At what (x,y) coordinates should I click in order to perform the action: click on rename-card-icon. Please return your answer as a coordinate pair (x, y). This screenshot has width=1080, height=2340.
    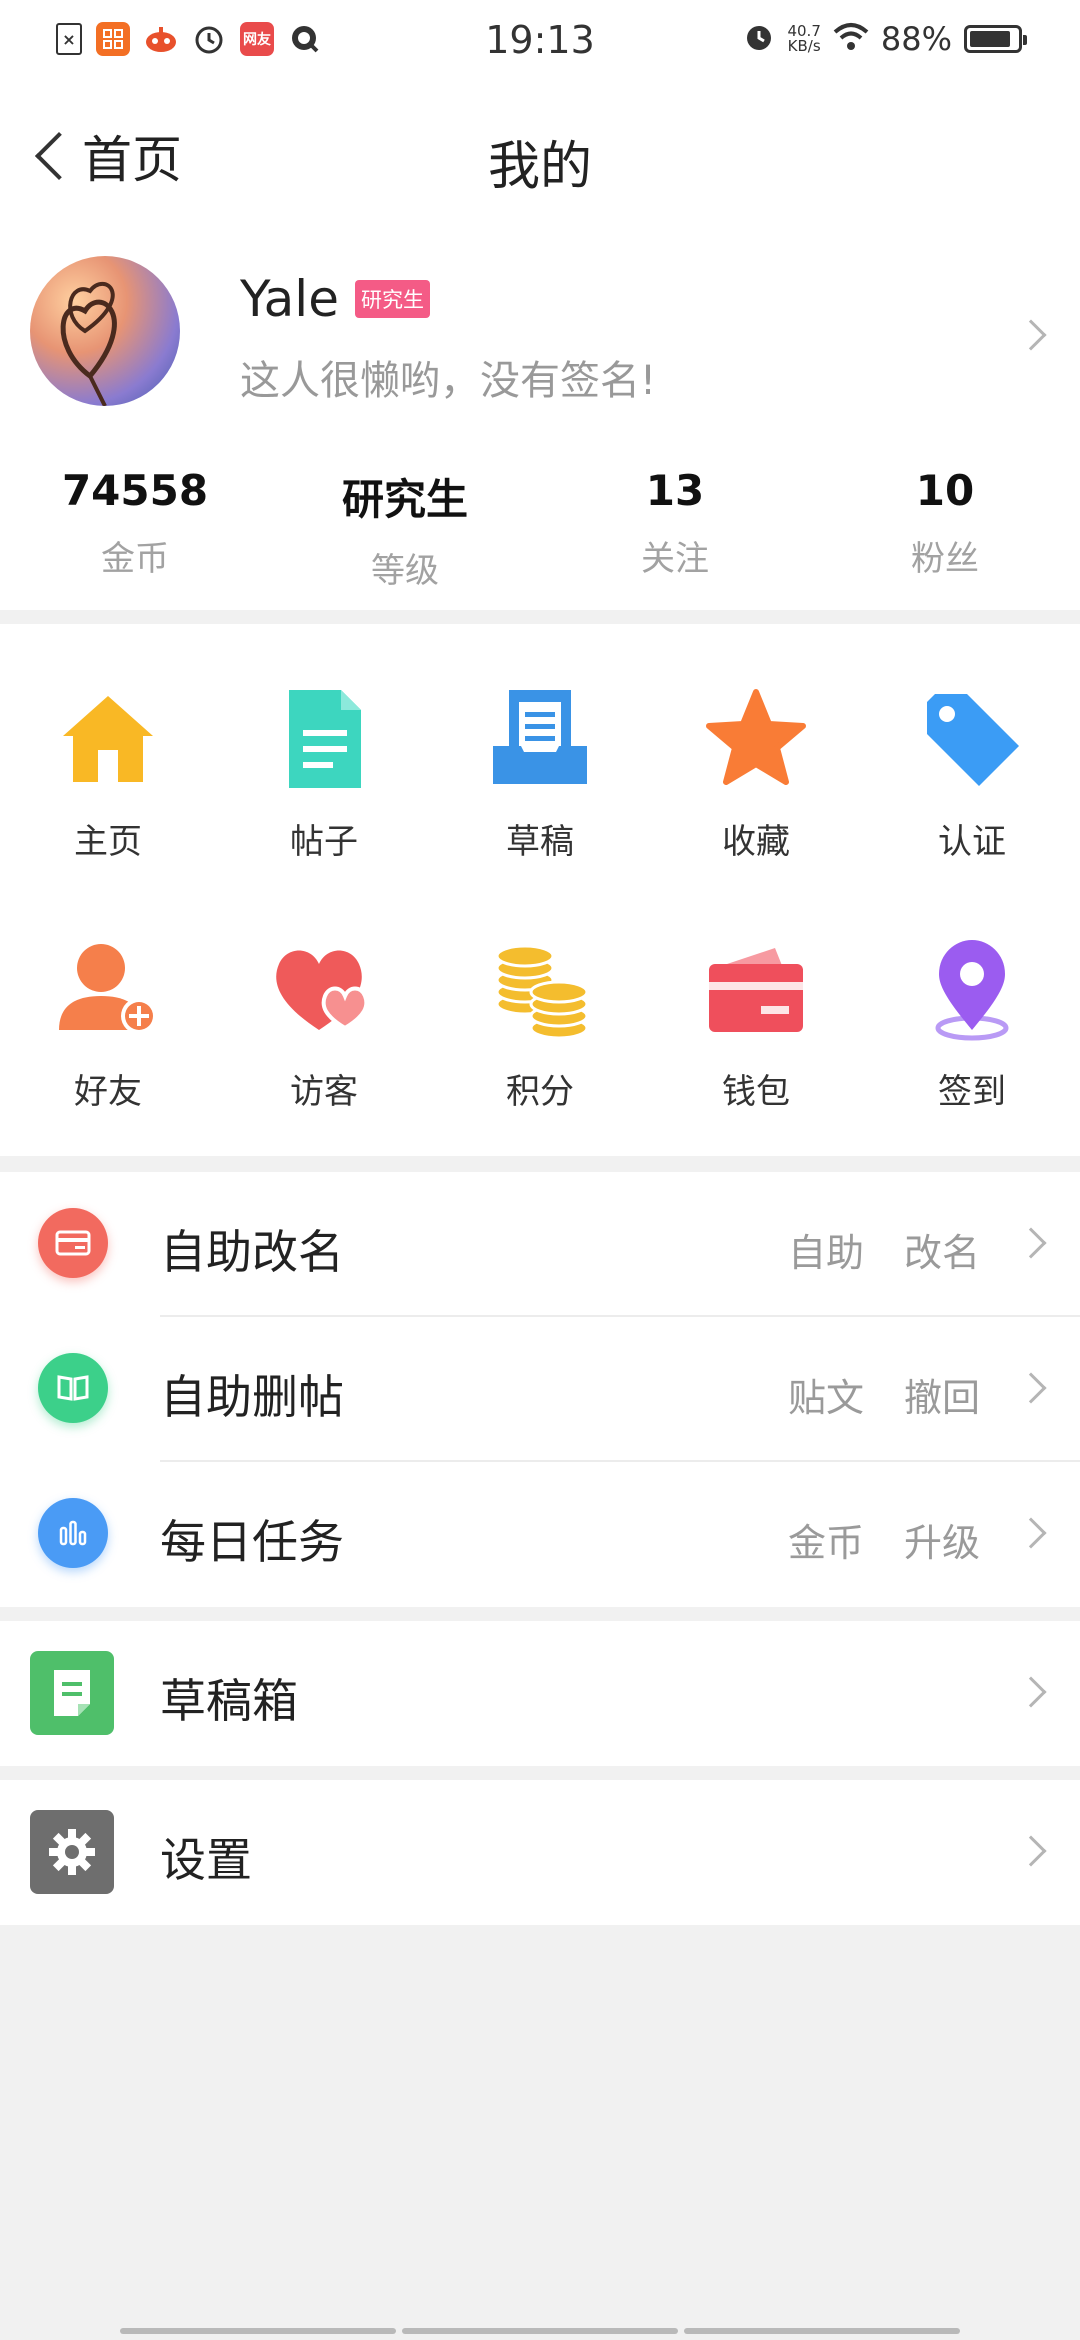
    Looking at the image, I should click on (73, 1243).